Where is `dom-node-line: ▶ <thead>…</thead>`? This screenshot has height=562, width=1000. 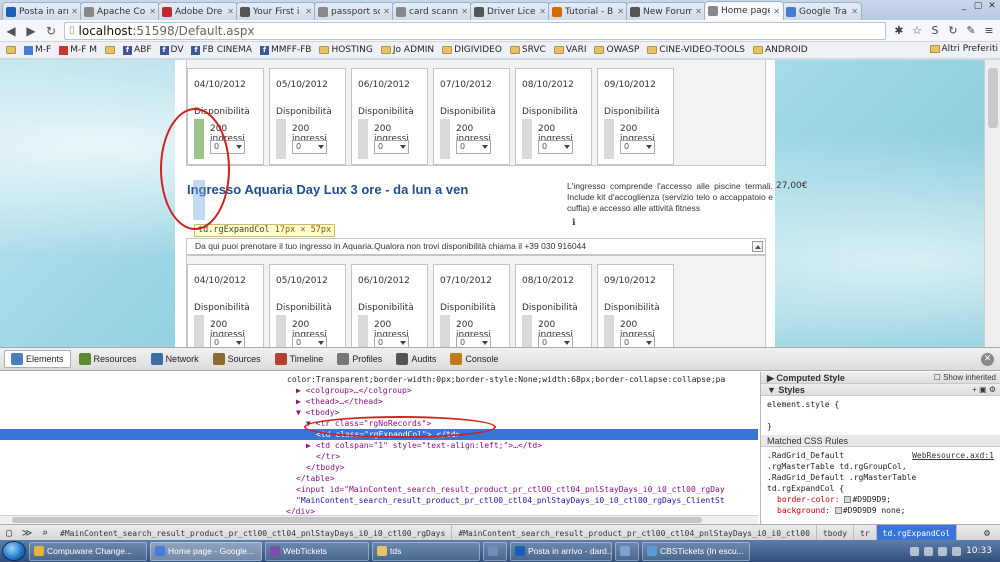 dom-node-line: ▶ <thead>…</thead> is located at coordinates (379, 401).